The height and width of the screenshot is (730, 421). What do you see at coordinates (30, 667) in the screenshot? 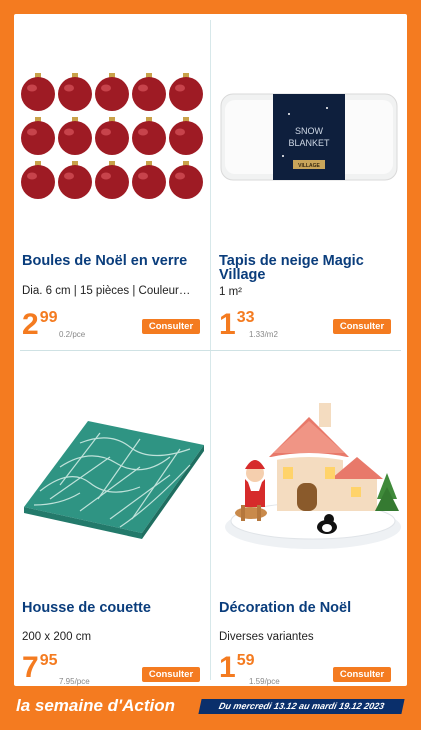
I see `price-integer: 7` at bounding box center [30, 667].